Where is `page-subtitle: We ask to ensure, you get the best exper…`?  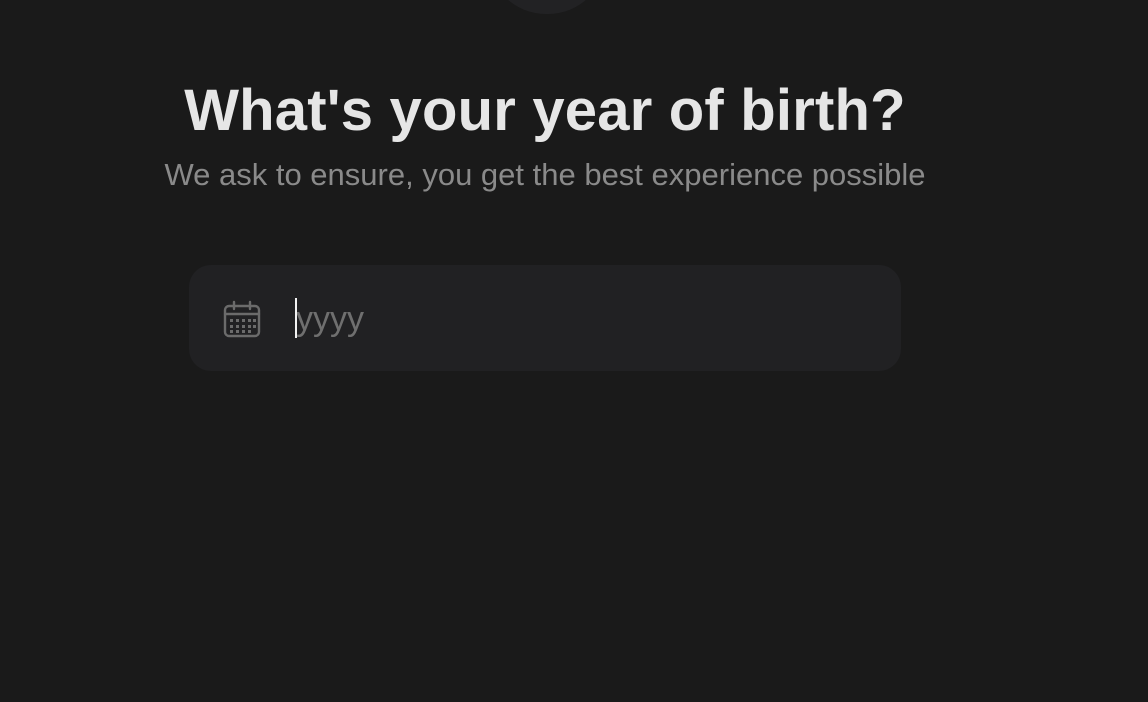 page-subtitle: We ask to ensure, you get the best exper… is located at coordinates (545, 174).